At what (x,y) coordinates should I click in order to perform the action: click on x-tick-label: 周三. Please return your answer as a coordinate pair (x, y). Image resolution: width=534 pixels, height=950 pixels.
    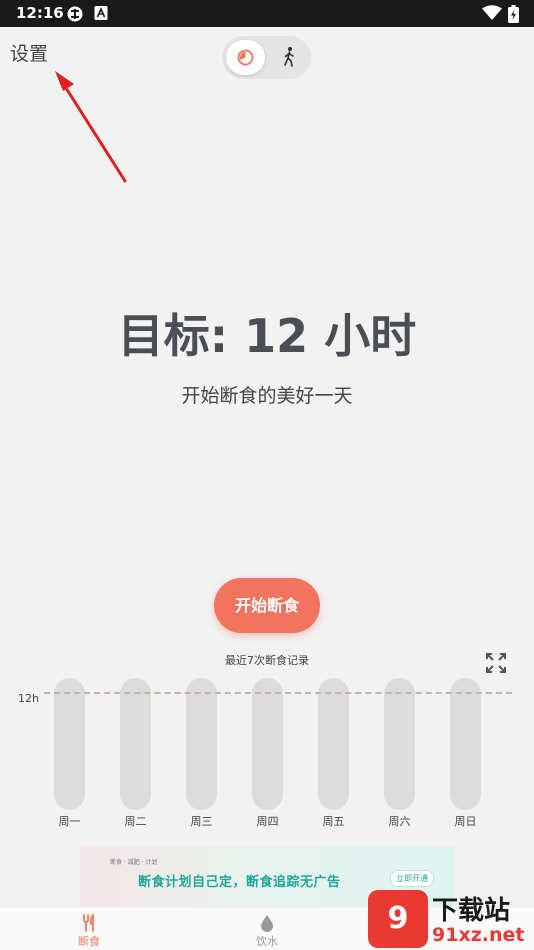
    Looking at the image, I should click on (201, 821).